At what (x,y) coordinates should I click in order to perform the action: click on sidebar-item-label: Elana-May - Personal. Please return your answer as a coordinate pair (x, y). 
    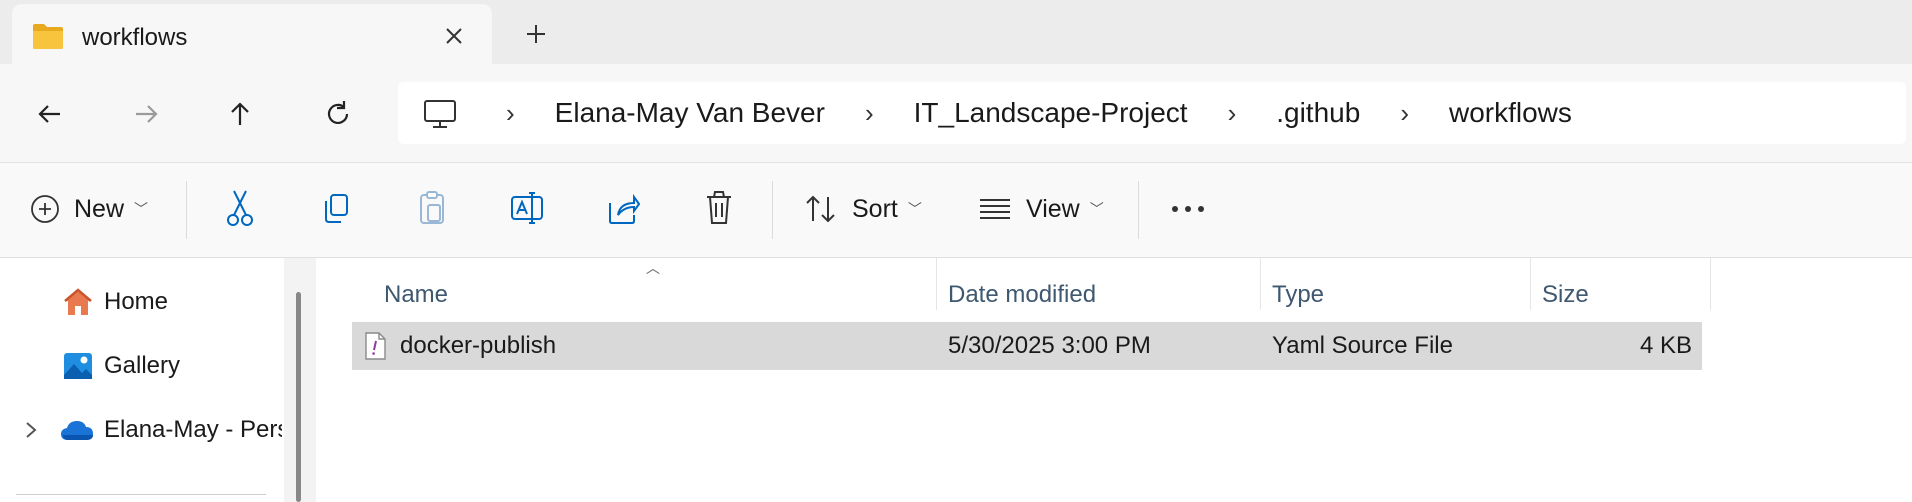
    Looking at the image, I should click on (193, 429).